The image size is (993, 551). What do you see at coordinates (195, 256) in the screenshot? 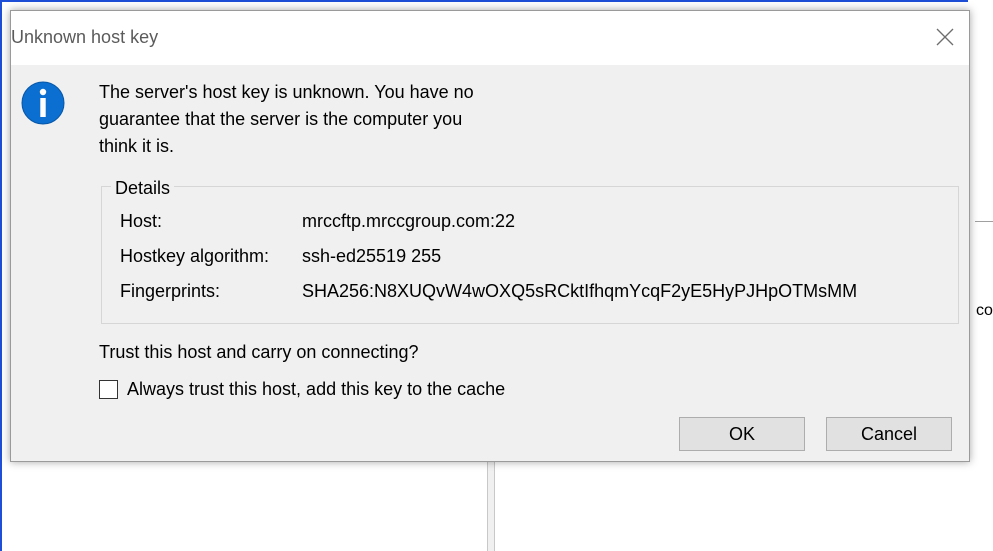
I see `hostkey-algorithm-label: Hostkey algorithm:` at bounding box center [195, 256].